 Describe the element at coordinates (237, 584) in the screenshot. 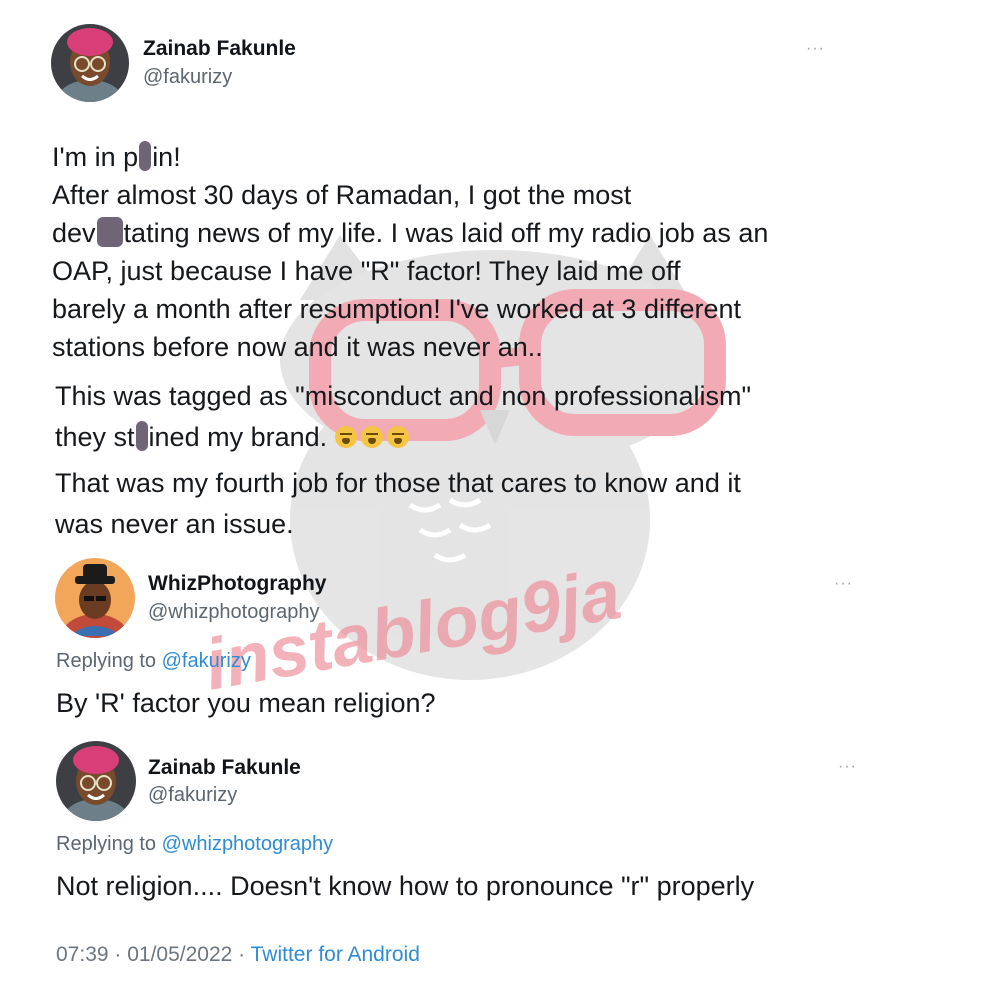

I see `author-name: WhizPhotography` at that location.